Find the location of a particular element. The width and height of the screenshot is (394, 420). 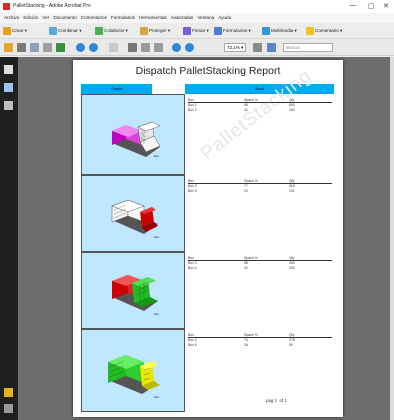

menu-comentarios: Comentarios is located at coordinates (94, 17).